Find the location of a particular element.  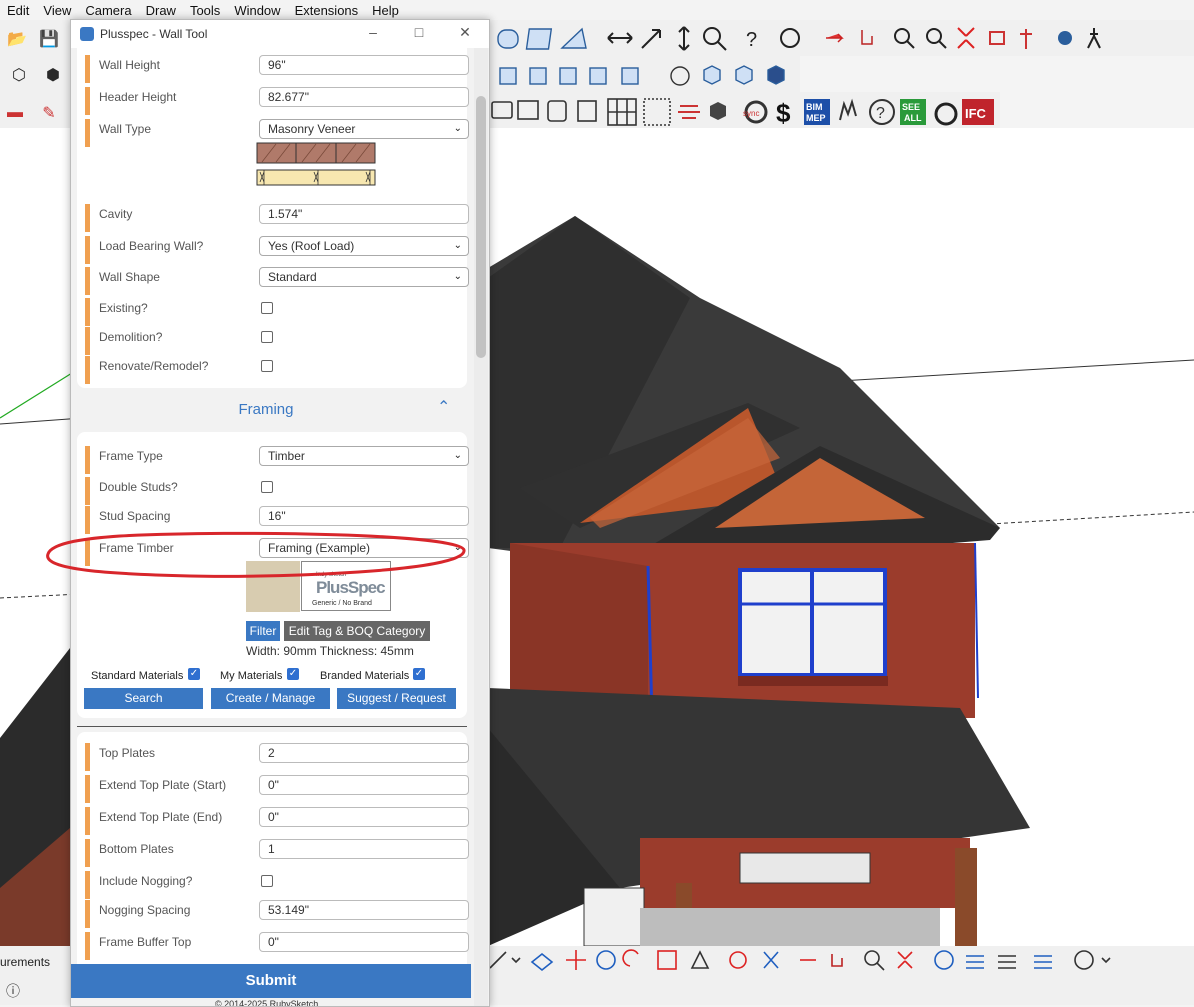

truck-icon: ▬ is located at coordinates (15, 113).